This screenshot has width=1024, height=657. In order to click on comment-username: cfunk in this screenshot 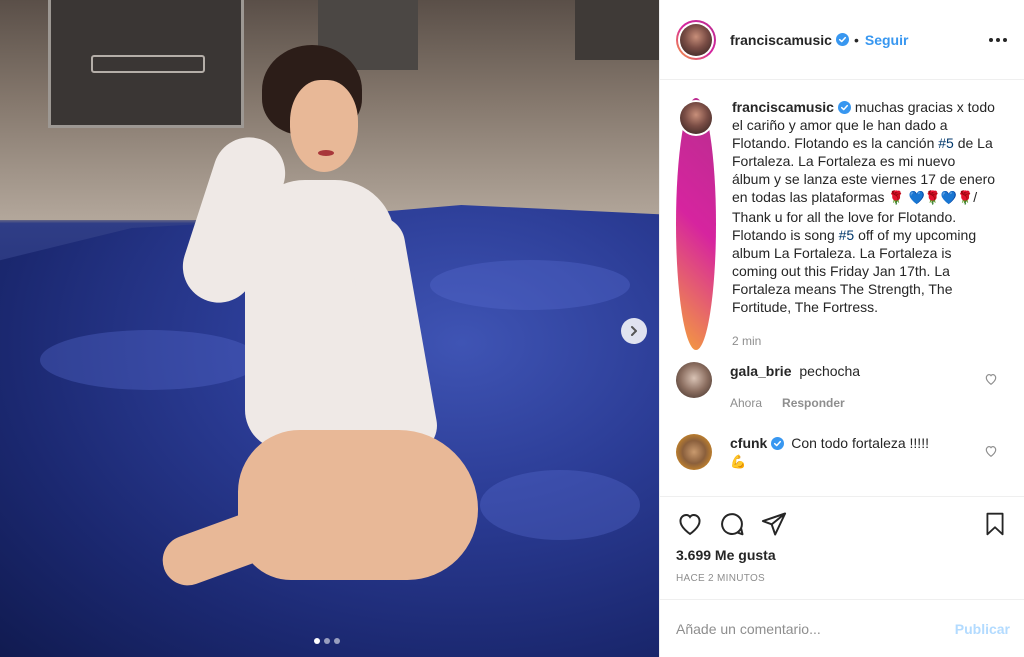, I will do `click(748, 443)`.